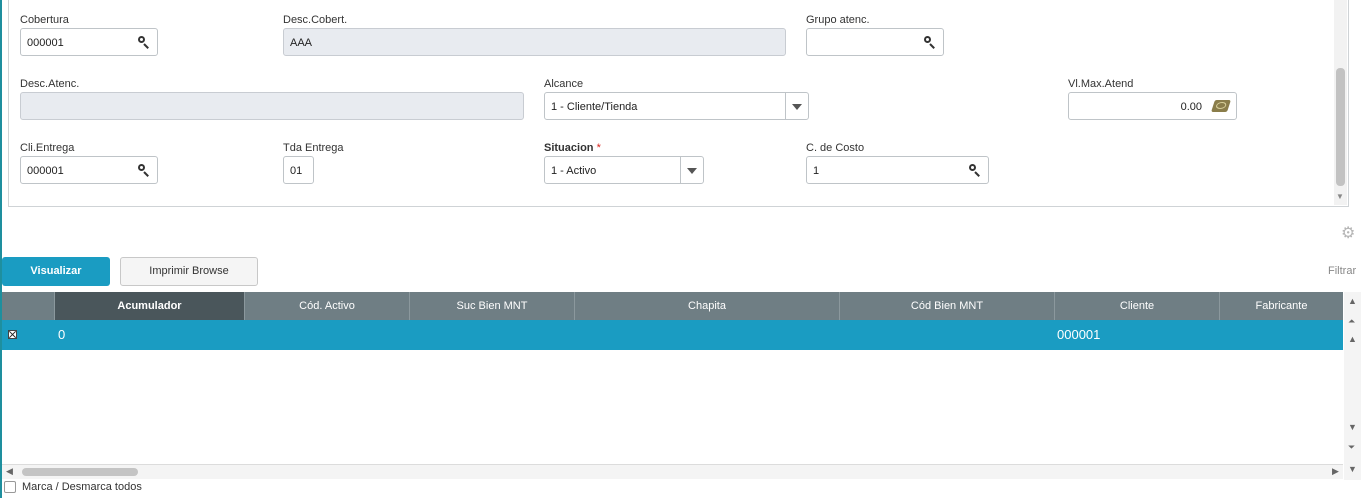 Image resolution: width=1361 pixels, height=498 pixels. I want to click on tda-entrega-label: Tda Entrega, so click(313, 148).